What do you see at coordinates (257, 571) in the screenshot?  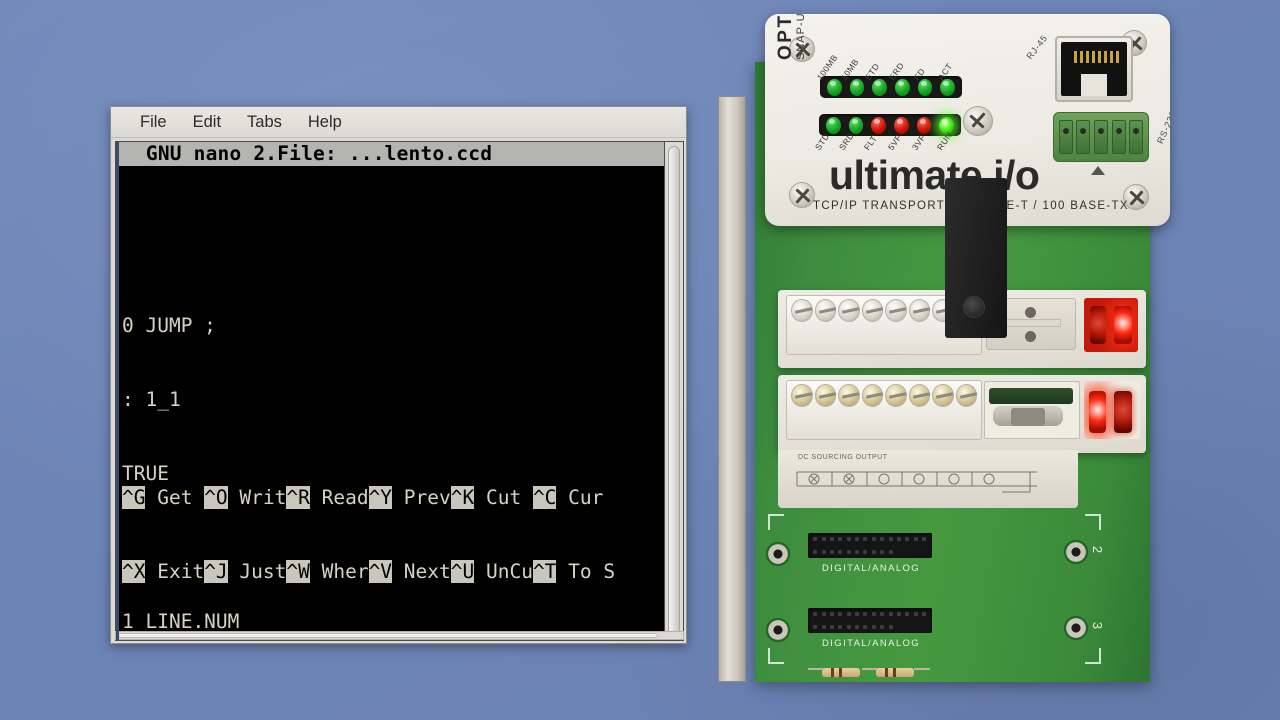 I see `shortcut-label-justify: Just` at bounding box center [257, 571].